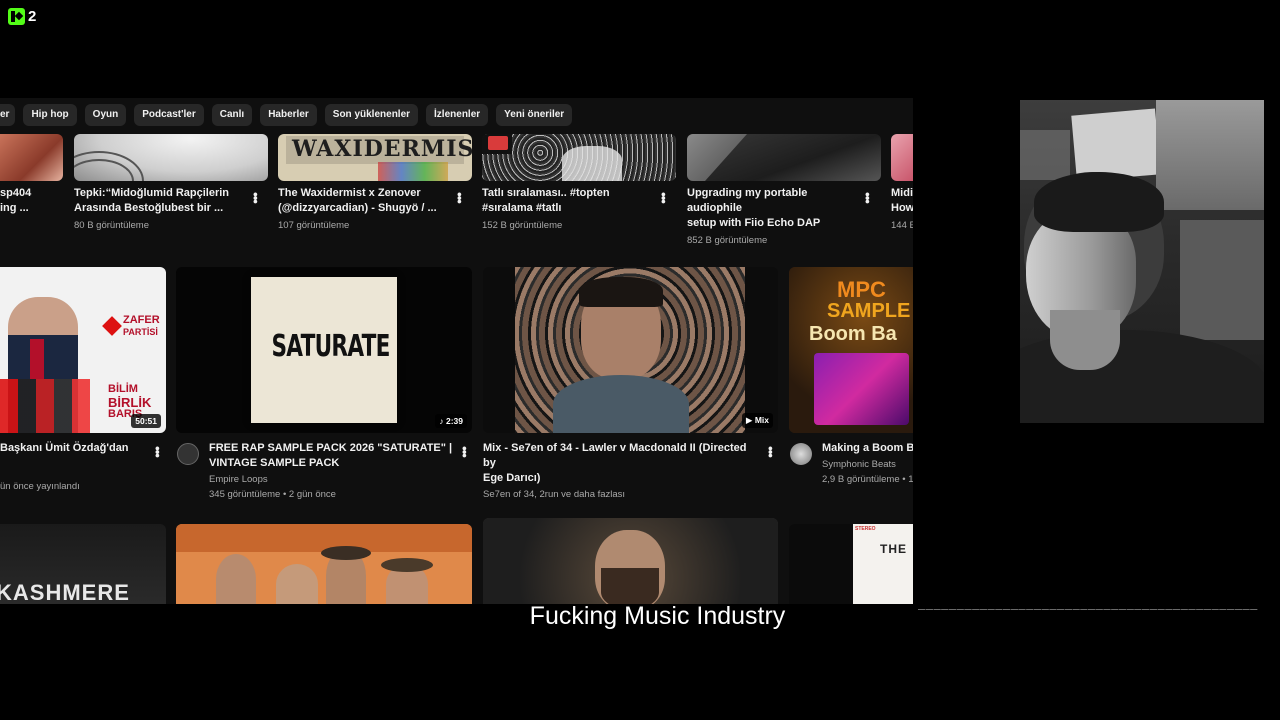 Image resolution: width=1280 pixels, height=720 pixels. Describe the element at coordinates (333, 448) in the screenshot. I see `video-title: FREE RAP SAMPLE PACK 2026 "SATURATE" |` at that location.